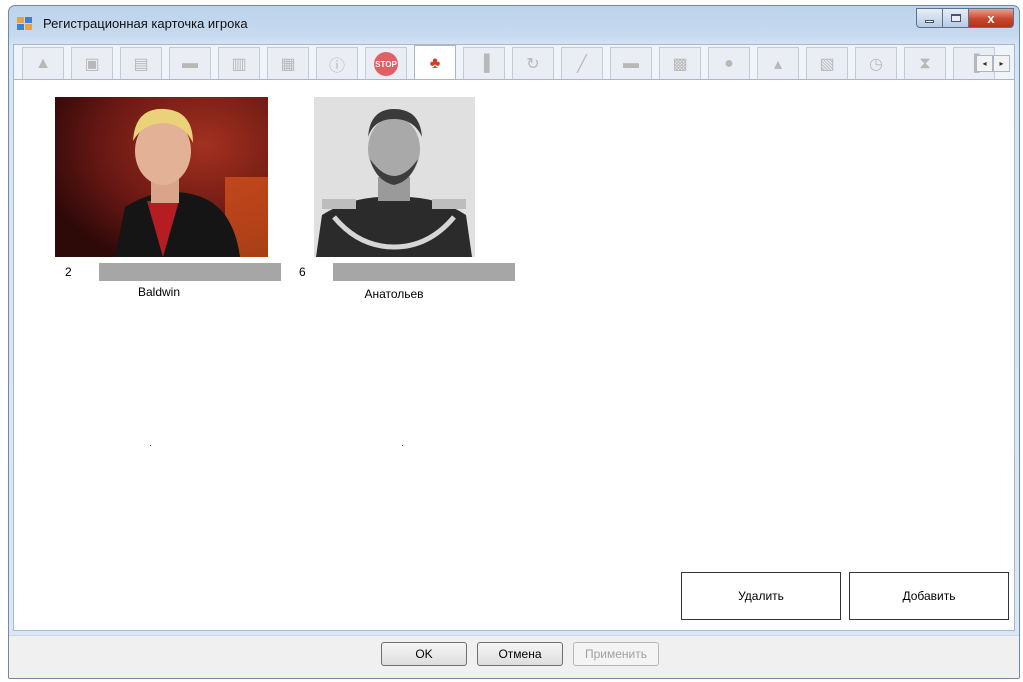  I want to click on tab-strip: ▐ ⧗ ◷ ▧ ▴ ● ▩ ▬ ╱ ↻ ▐ ♣ STOP ⓘ ▦ ▥ ▬ ▤ ▣ ▲ ◂ ▸, so click(514, 62).